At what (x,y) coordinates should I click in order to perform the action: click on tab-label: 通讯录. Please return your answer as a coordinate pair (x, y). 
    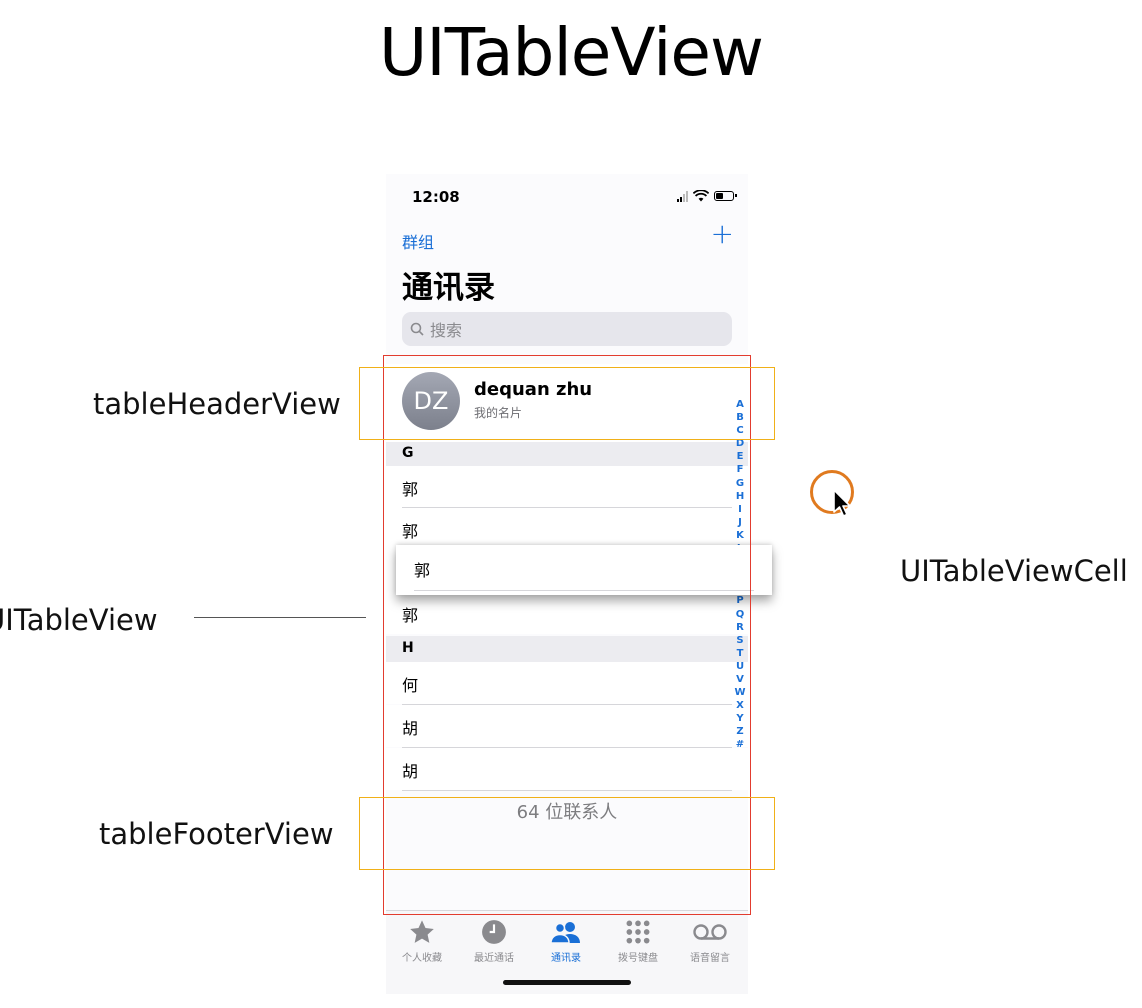
    Looking at the image, I should click on (566, 958).